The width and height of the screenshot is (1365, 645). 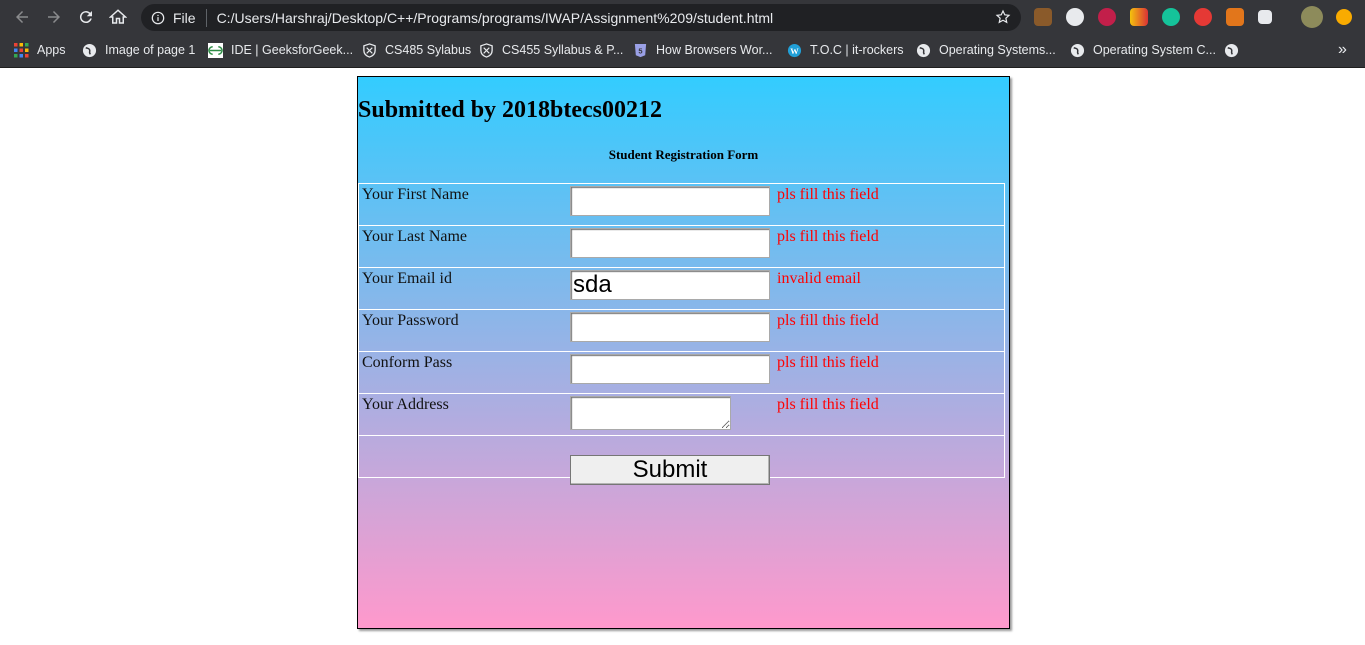 I want to click on confirm-password-label: Conform Pass, so click(x=407, y=362).